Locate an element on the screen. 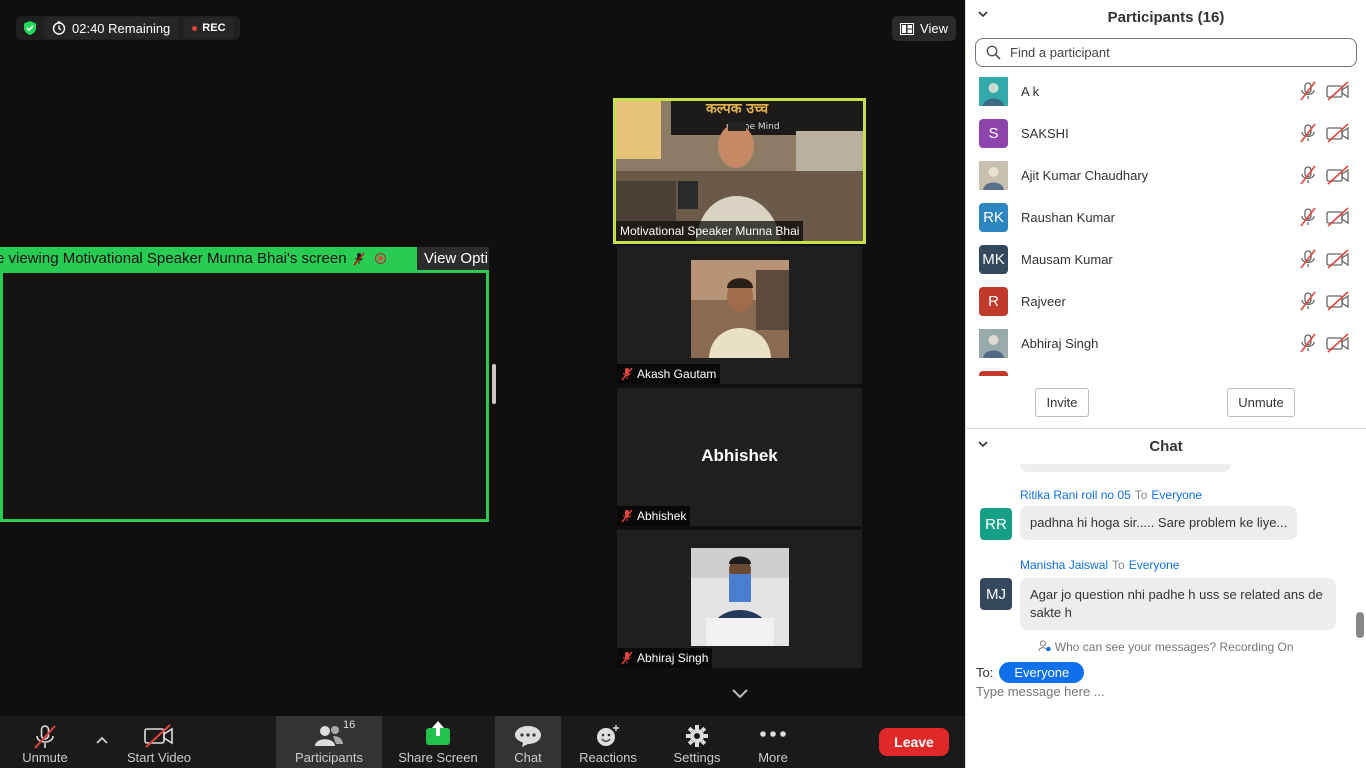  reactions-button: Reactions is located at coordinates (608, 742).